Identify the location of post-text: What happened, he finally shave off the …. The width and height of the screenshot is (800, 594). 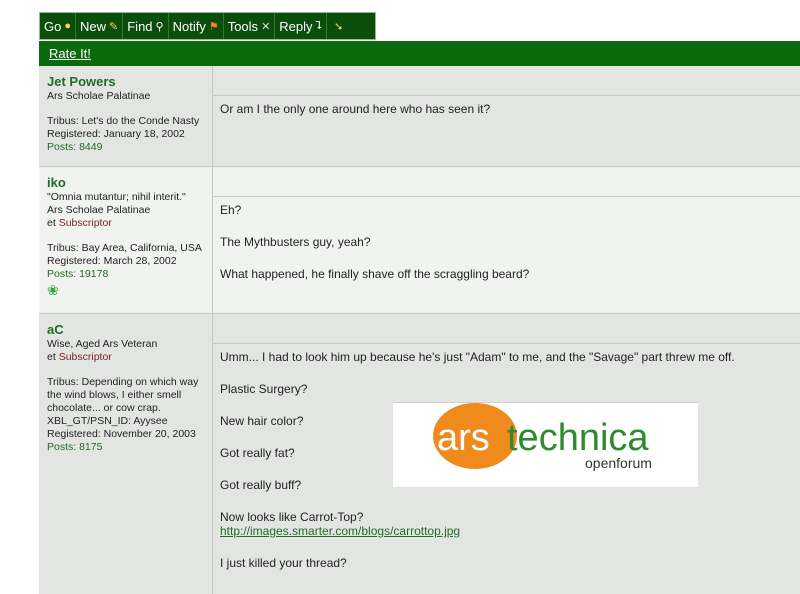
(375, 274).